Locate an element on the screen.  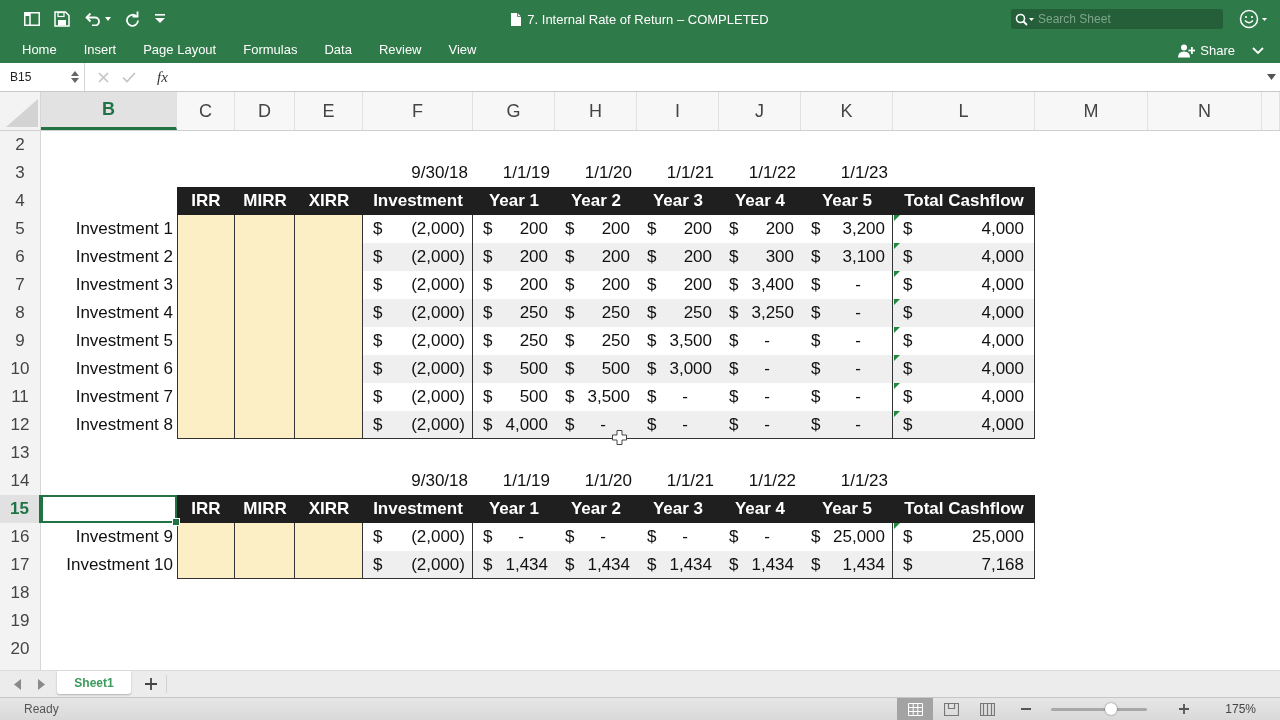
row-header: 13 is located at coordinates (20, 453).